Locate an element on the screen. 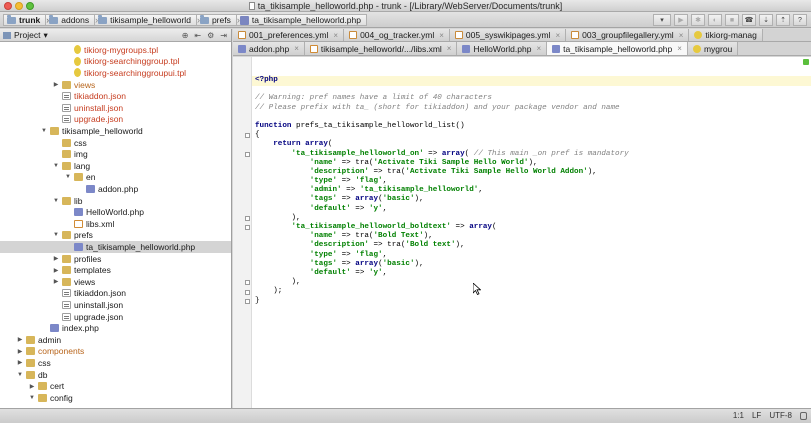 Image resolution: width=811 pixels, height=423 pixels. run-config-dropdown: ▾ is located at coordinates (662, 20).